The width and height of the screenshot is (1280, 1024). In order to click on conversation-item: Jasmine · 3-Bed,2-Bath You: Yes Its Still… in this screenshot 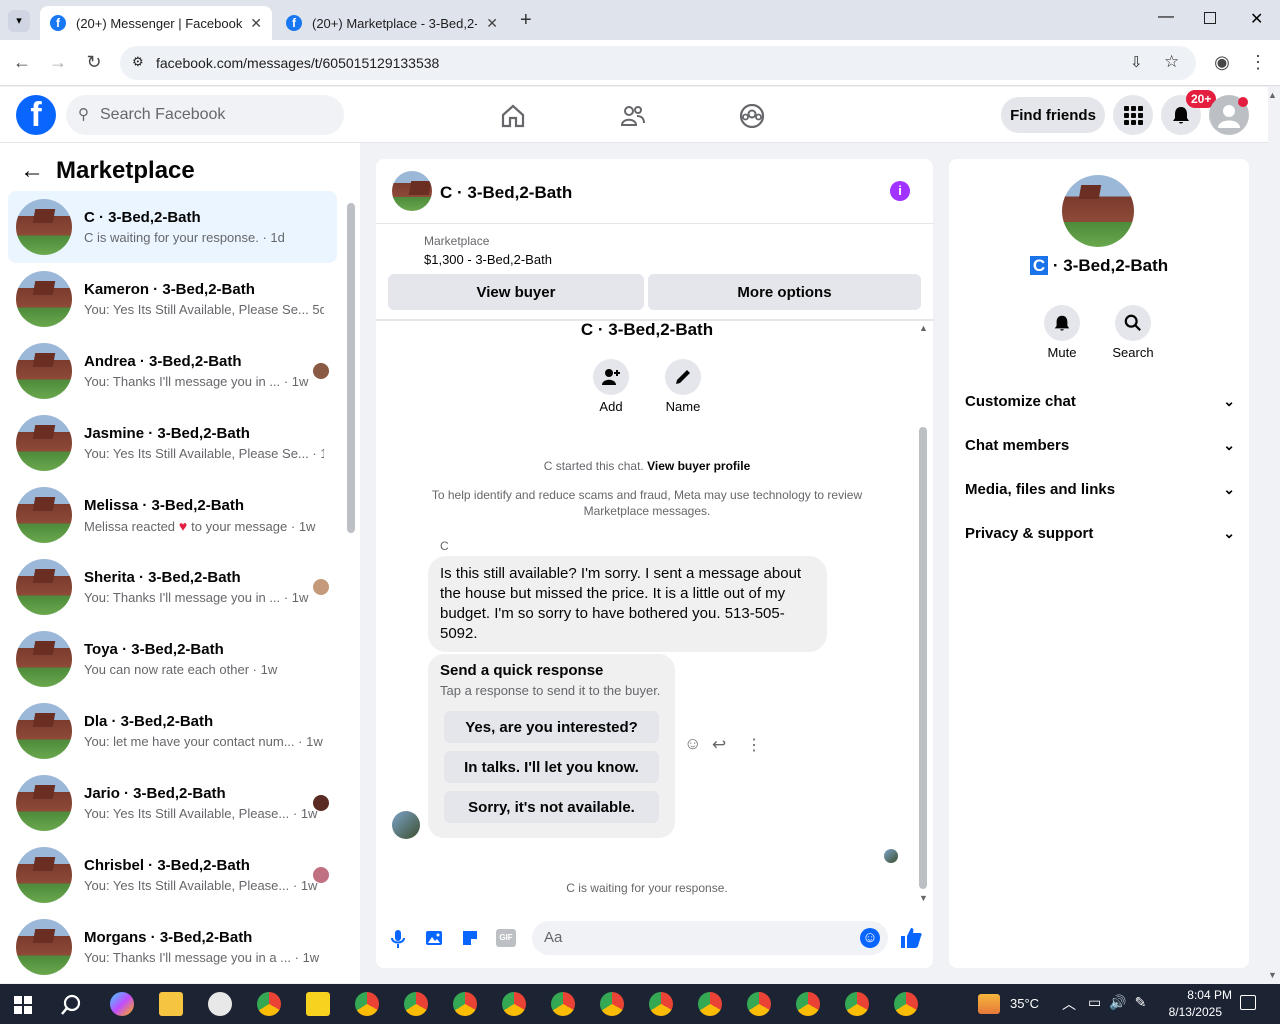, I will do `click(172, 443)`.